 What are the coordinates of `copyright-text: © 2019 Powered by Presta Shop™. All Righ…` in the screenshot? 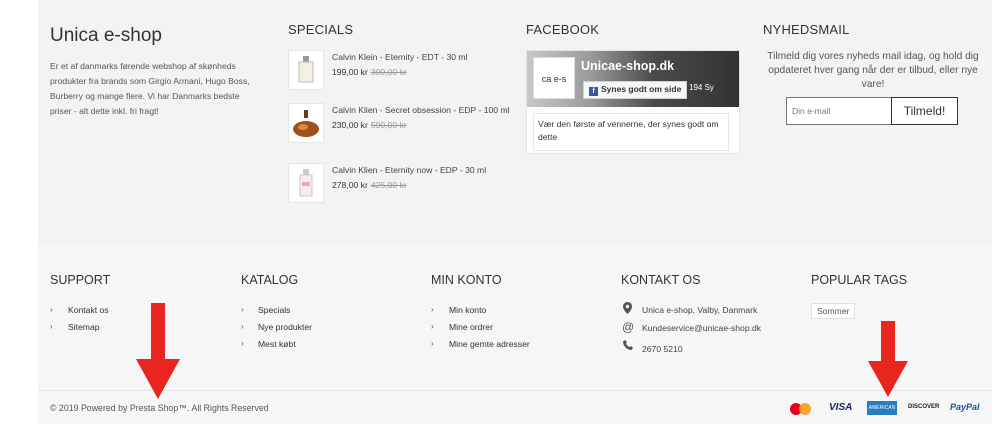 It's located at (159, 408).